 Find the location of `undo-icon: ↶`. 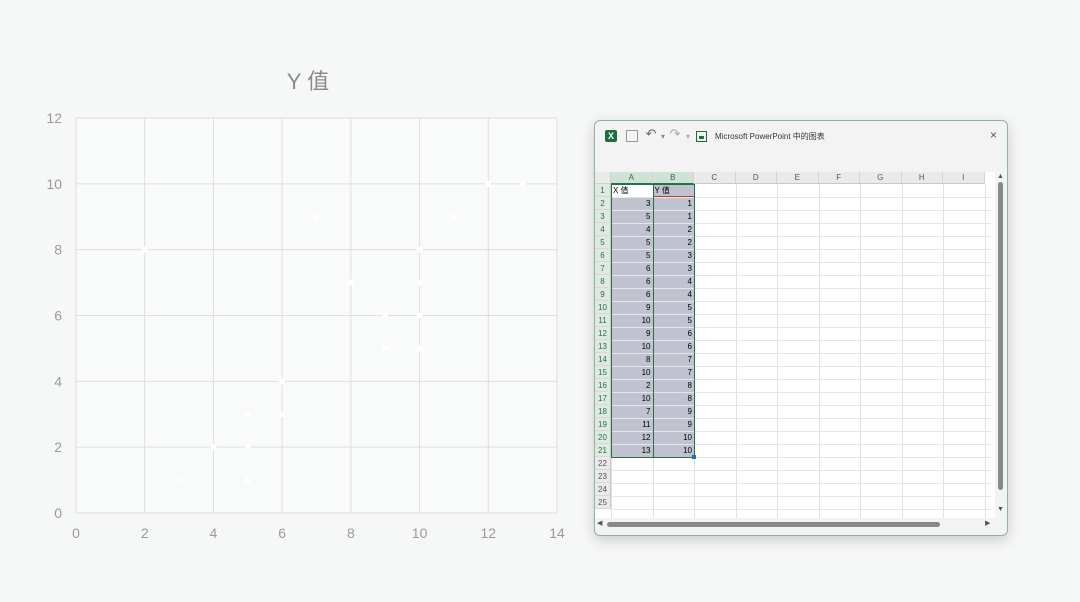

undo-icon: ↶ is located at coordinates (651, 133).